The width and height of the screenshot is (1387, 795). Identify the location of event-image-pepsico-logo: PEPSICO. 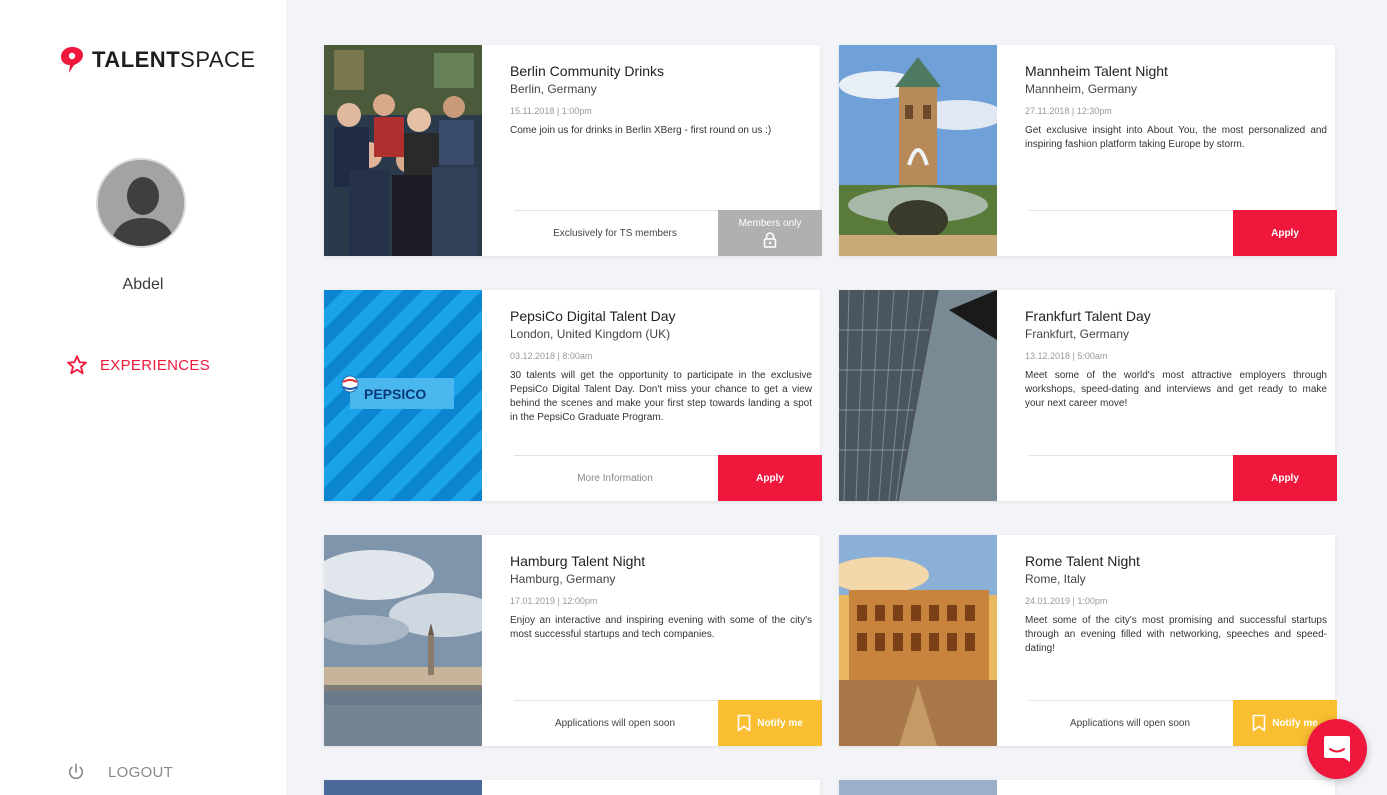
(403, 395).